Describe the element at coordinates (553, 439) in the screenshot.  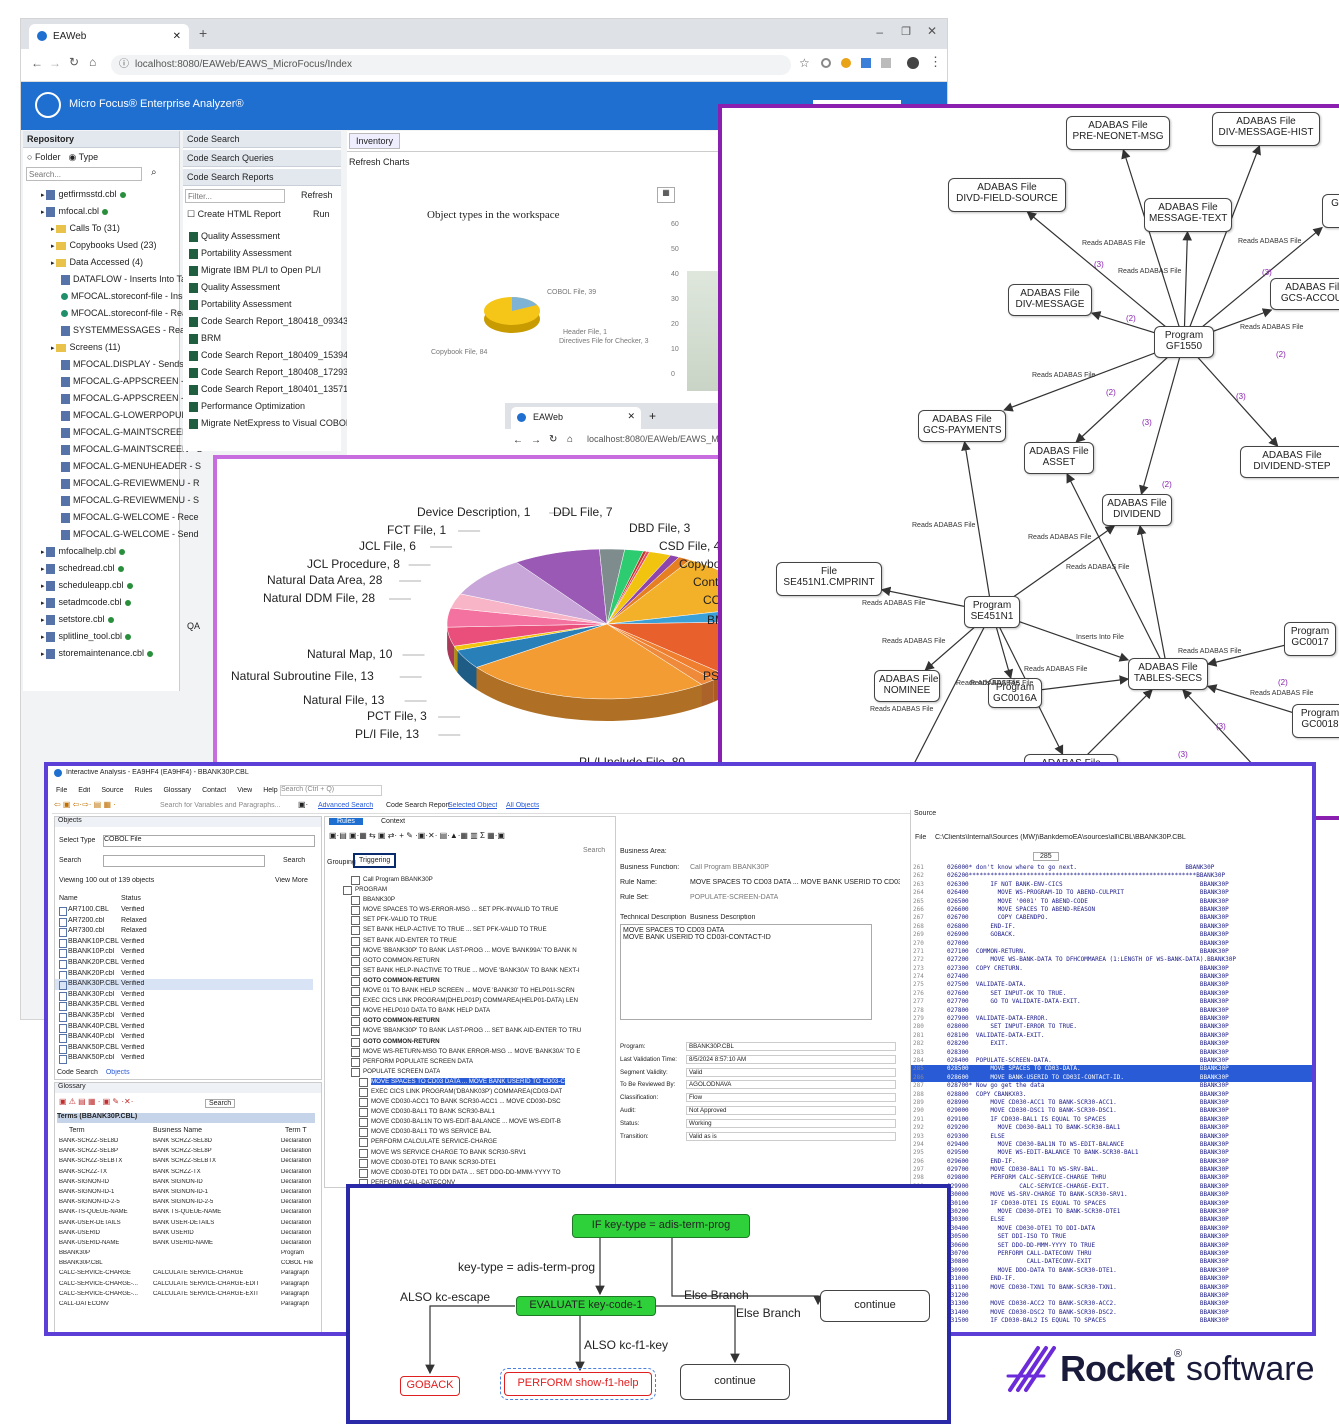
I see `reload-icon: ↻` at that location.